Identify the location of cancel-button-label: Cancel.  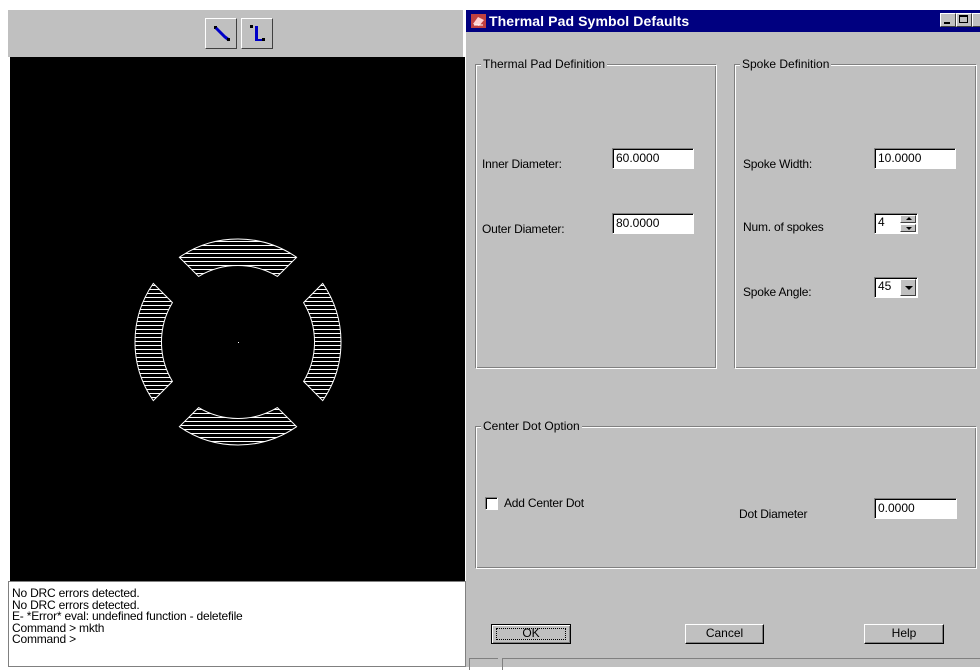
(724, 633).